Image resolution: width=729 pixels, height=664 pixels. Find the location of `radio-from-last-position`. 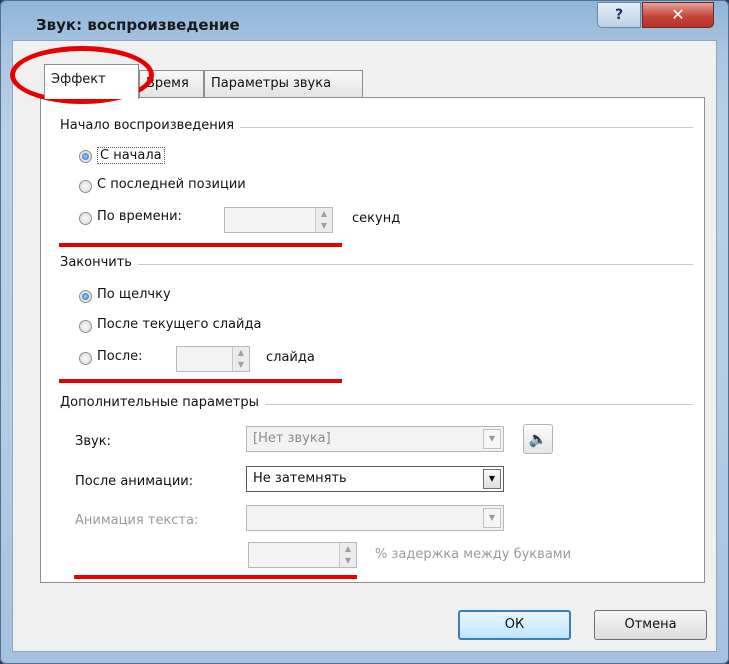

radio-from-last-position is located at coordinates (85, 186).